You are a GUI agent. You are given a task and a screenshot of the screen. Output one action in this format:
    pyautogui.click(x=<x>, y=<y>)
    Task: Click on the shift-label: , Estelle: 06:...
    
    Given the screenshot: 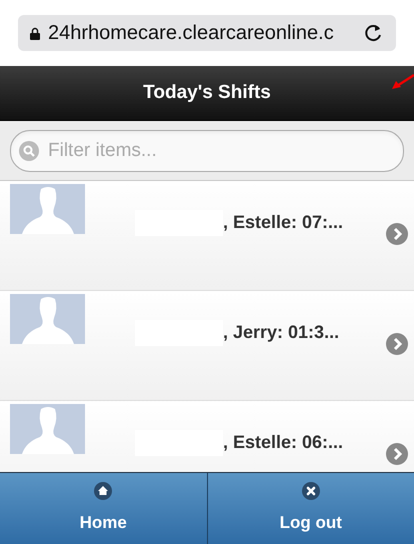 What is the action you would take?
    pyautogui.click(x=283, y=442)
    